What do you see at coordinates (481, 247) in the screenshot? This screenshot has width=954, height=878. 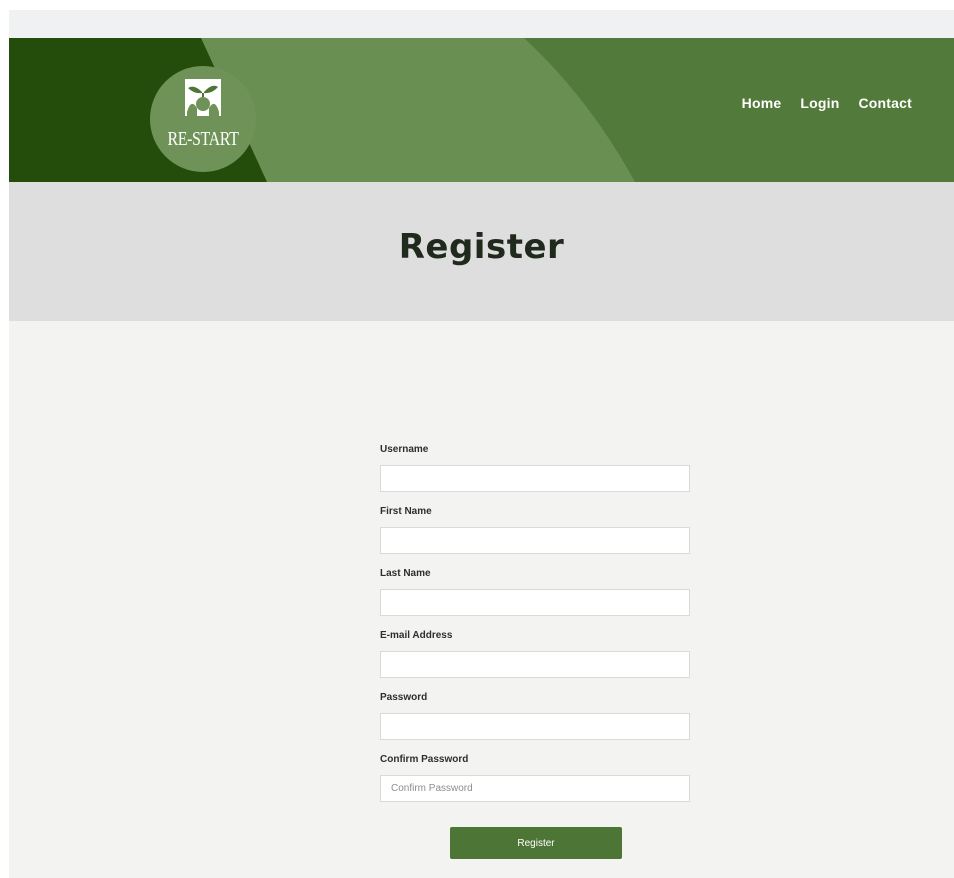 I see `page-title: Register` at bounding box center [481, 247].